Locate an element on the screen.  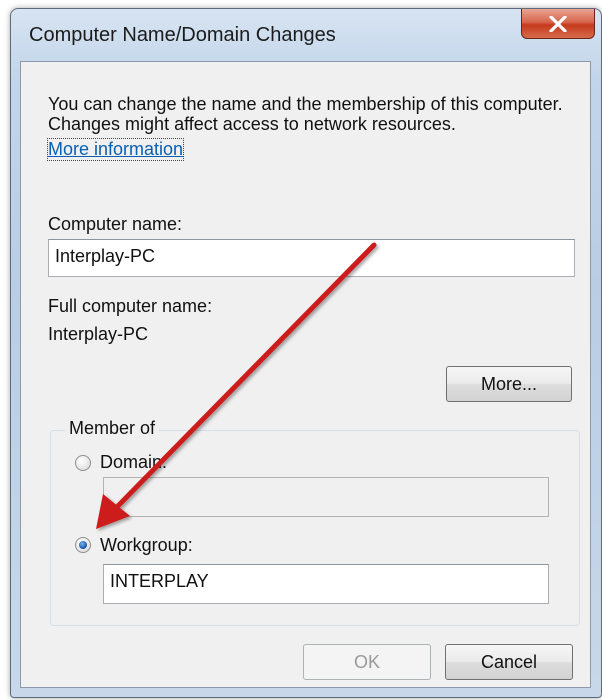
close-icon is located at coordinates (558, 24).